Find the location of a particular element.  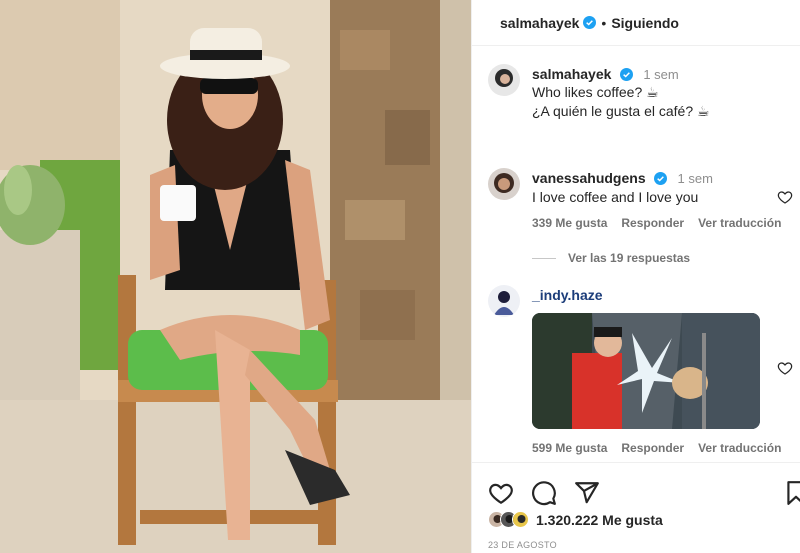

likes-summary: 1.320.222 Me gusta is located at coordinates (575, 519).